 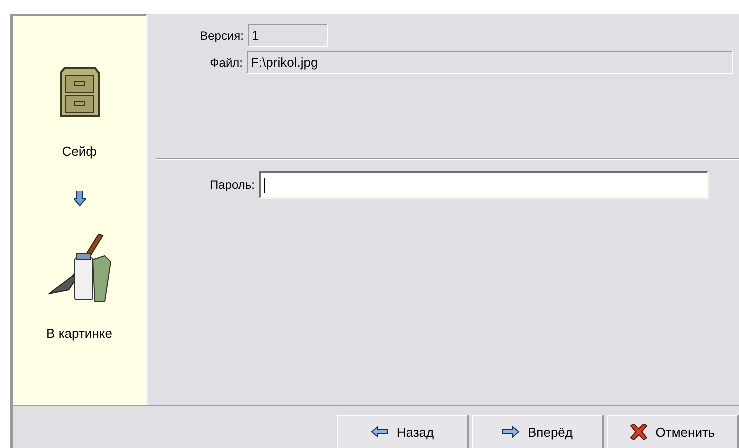 What do you see at coordinates (226, 63) in the screenshot?
I see `field-label: Файл:` at bounding box center [226, 63].